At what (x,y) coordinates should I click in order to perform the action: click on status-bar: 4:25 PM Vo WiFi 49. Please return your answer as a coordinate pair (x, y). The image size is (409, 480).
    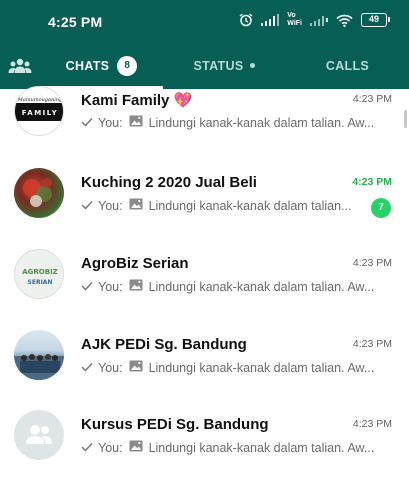
    Looking at the image, I should click on (204, 21).